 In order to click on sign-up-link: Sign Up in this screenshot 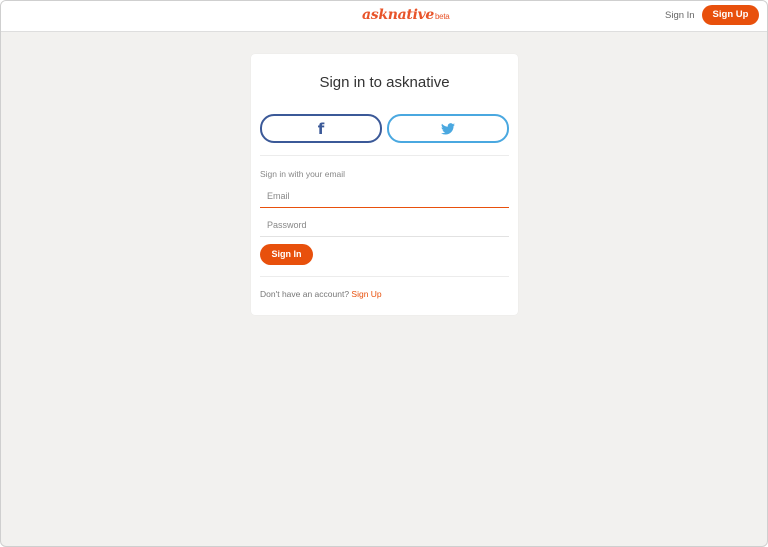, I will do `click(366, 294)`.